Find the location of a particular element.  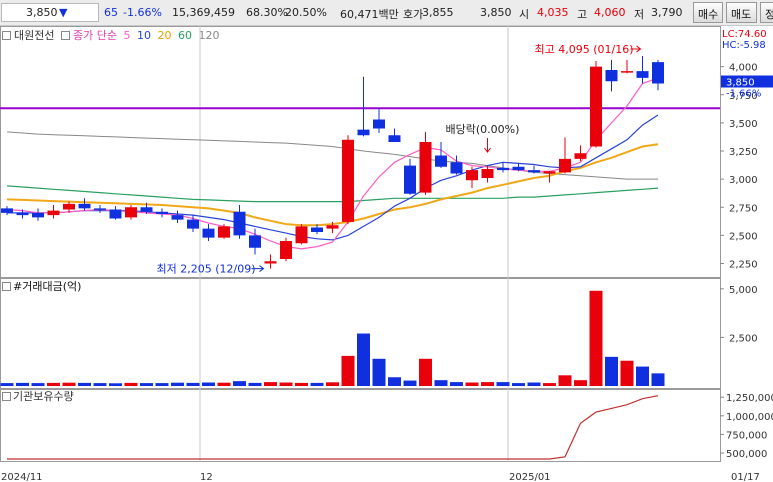

x-axis-label: 2024/11 is located at coordinates (22, 477).